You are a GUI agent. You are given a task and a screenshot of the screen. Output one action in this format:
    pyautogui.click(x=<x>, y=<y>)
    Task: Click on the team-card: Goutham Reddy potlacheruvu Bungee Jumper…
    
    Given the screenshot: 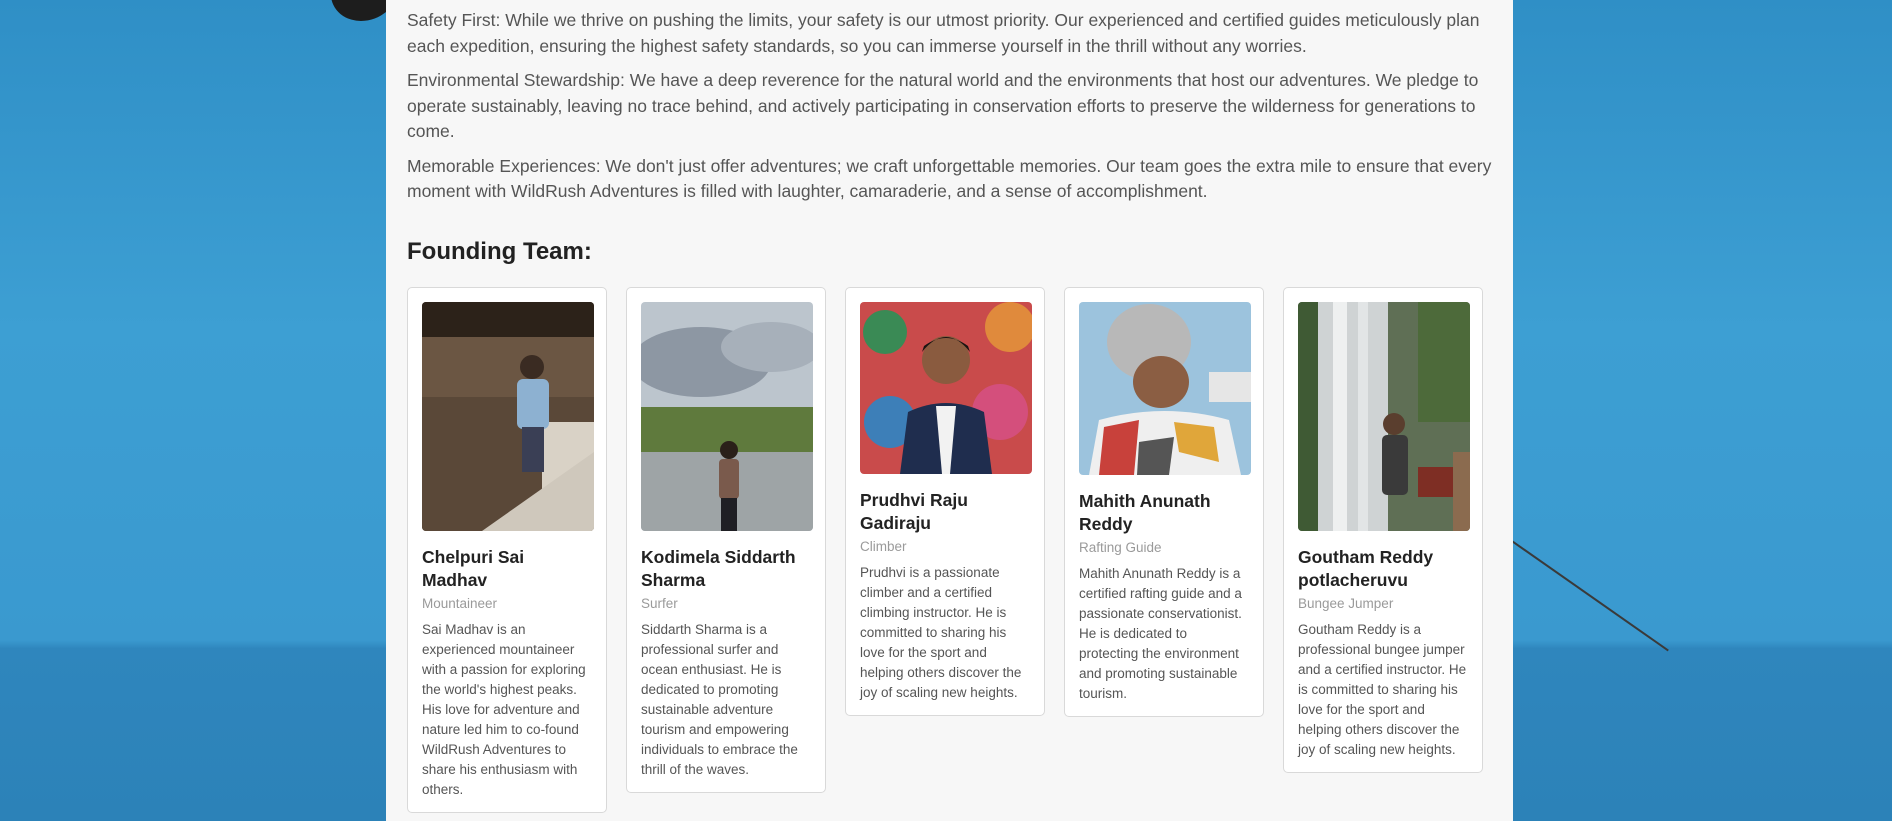 What is the action you would take?
    pyautogui.click(x=1383, y=529)
    